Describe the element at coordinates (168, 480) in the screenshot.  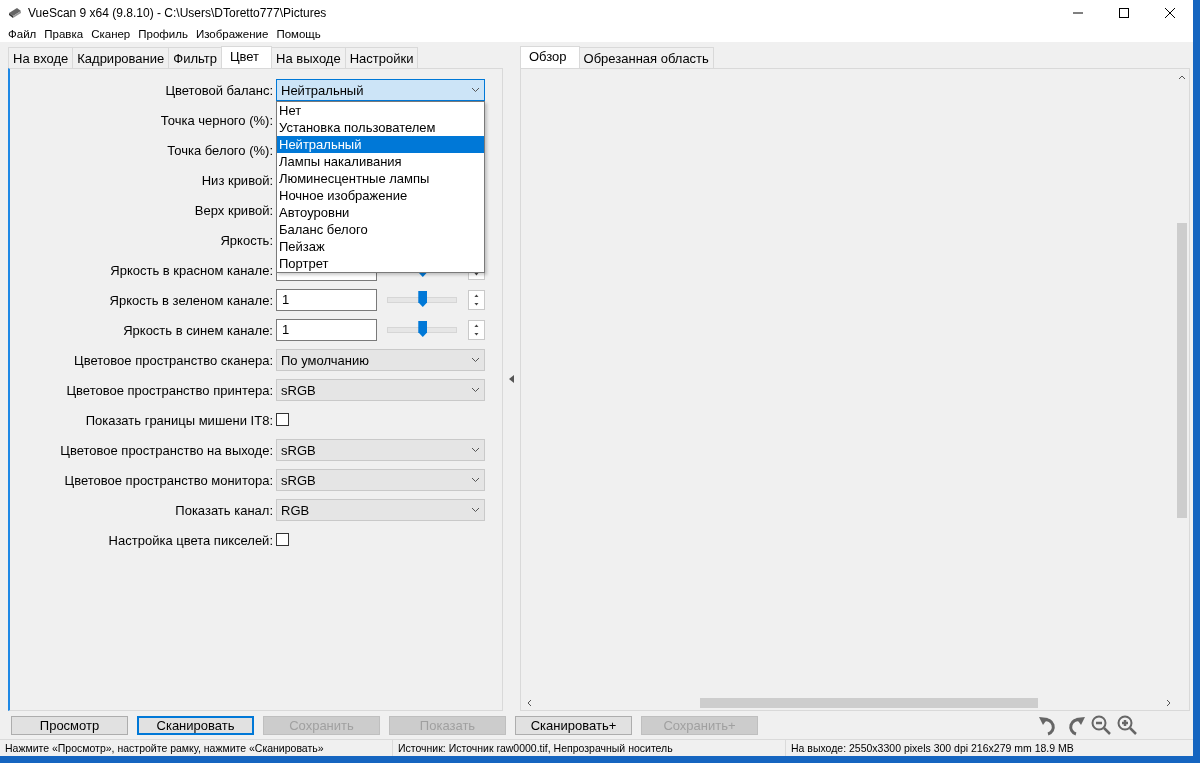
I see `field-label: Цветовое пространство монитора:` at that location.